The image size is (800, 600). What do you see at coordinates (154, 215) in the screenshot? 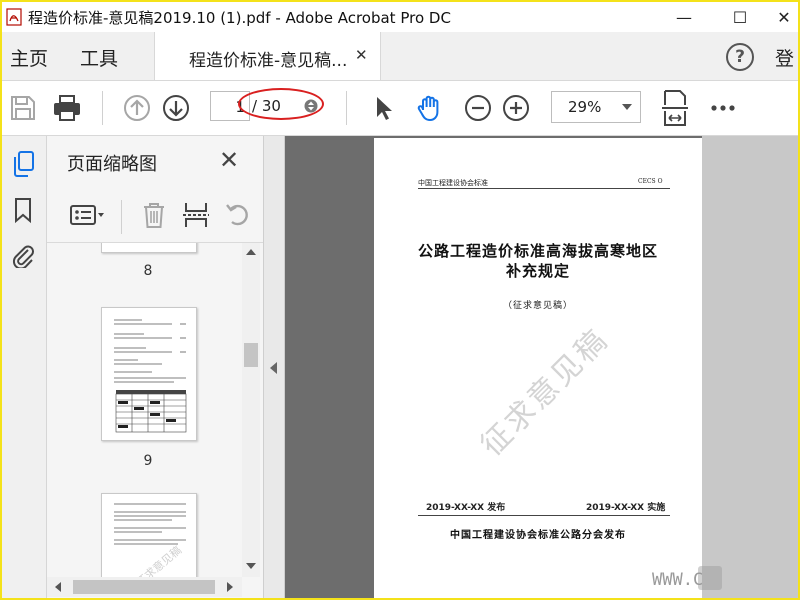
I see `trash-icon` at bounding box center [154, 215].